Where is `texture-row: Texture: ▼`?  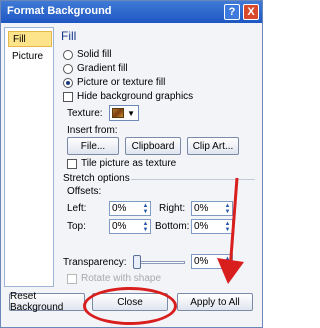 texture-row: Texture: ▼ is located at coordinates (103, 113).